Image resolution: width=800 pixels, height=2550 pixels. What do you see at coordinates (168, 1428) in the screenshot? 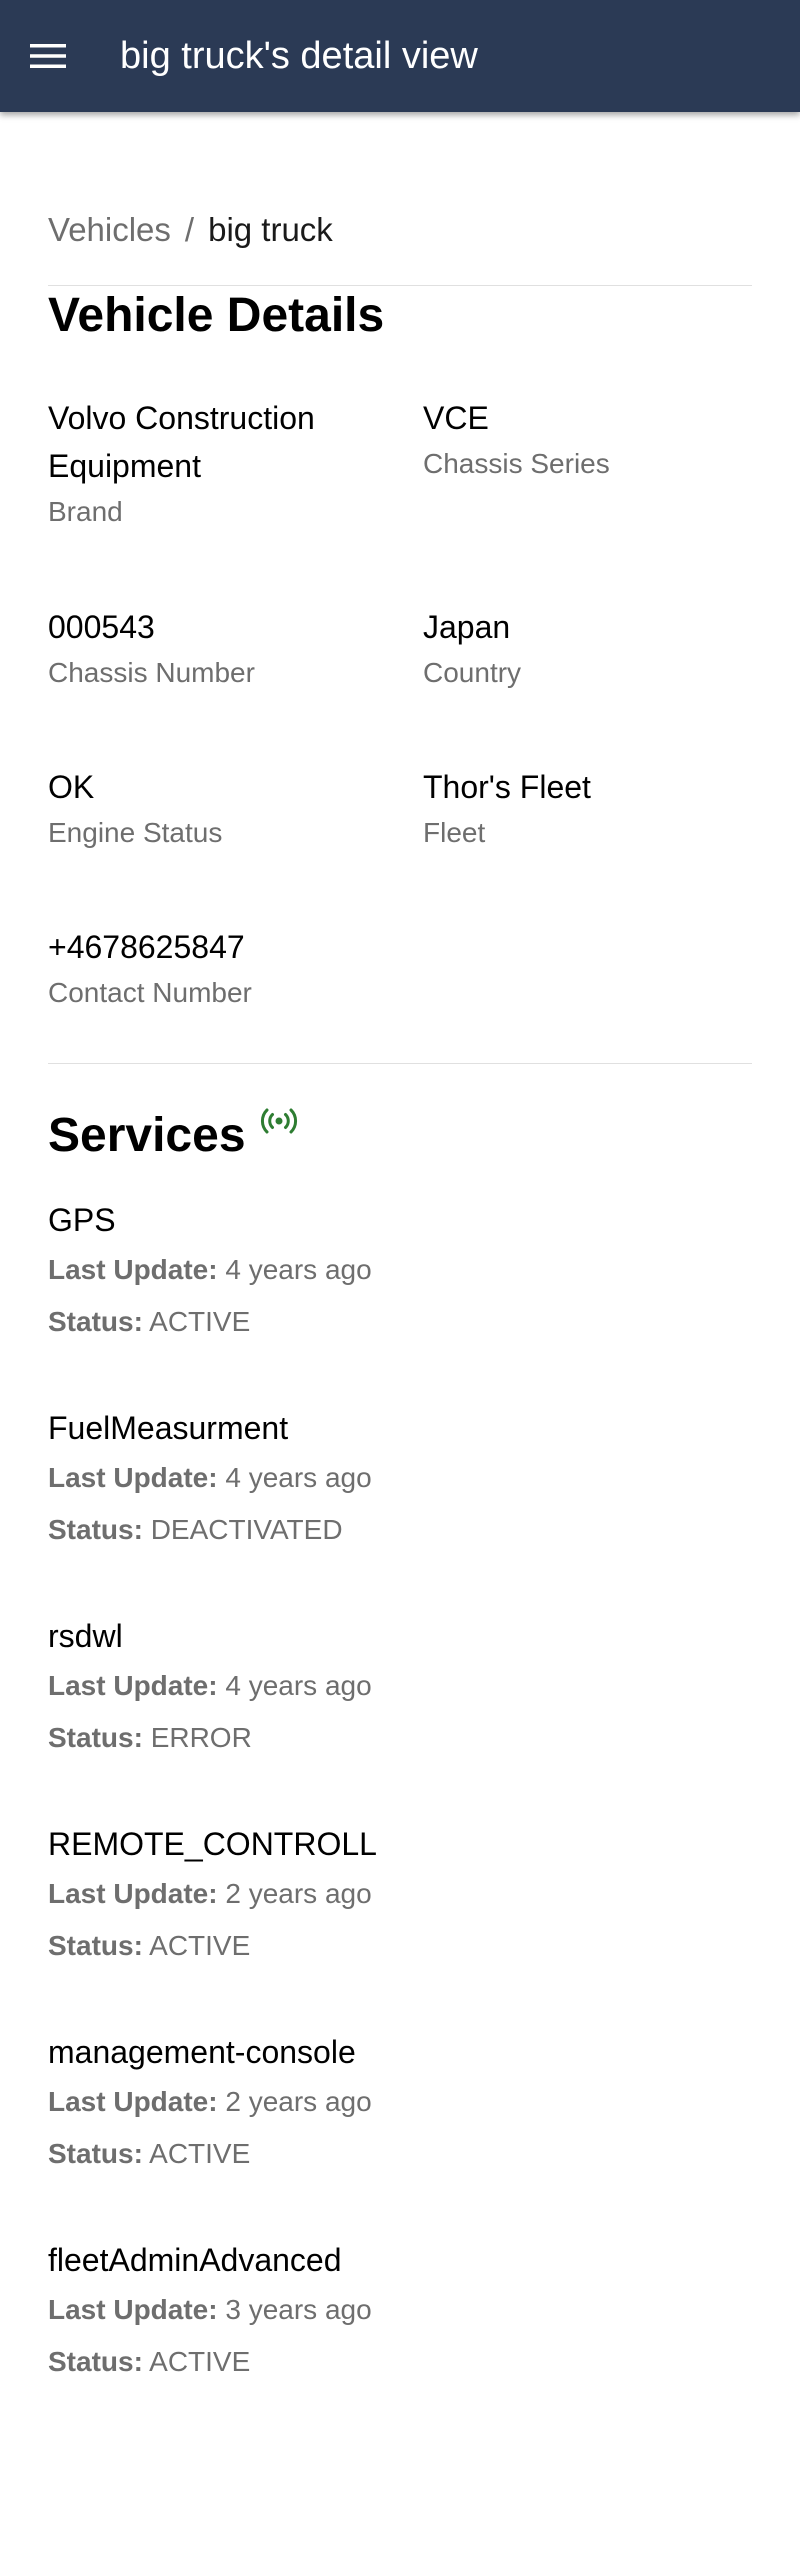
I see `service-name: FuelMeasurment` at bounding box center [168, 1428].